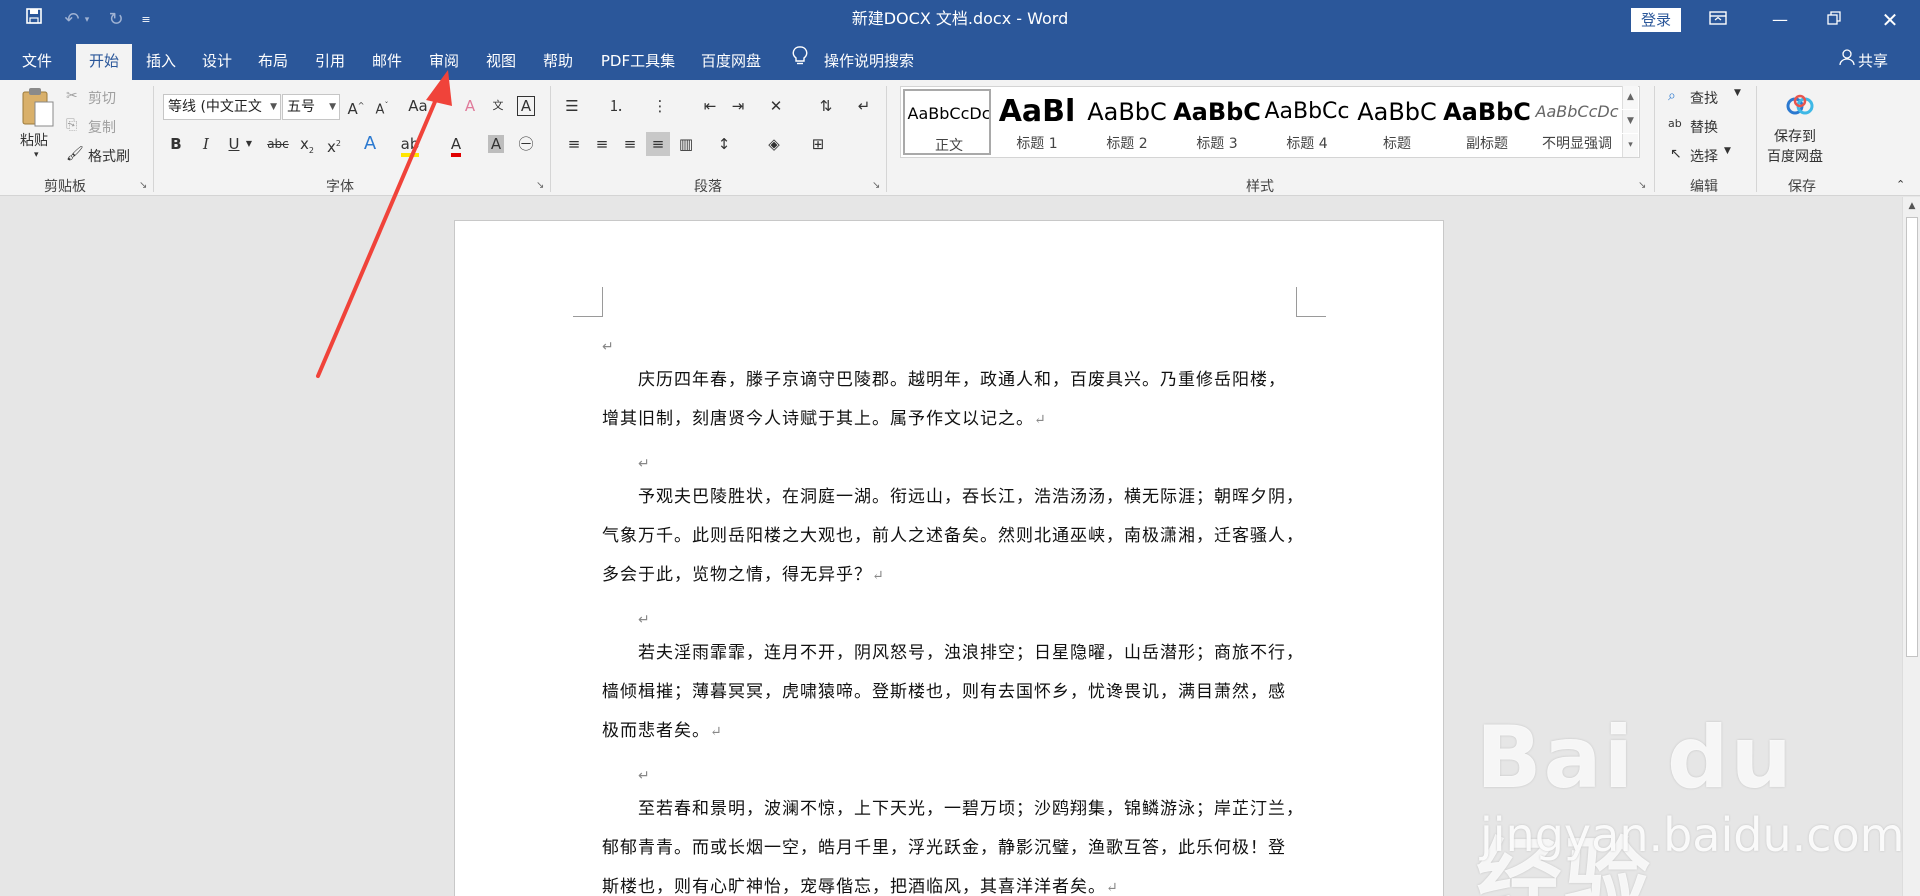  Describe the element at coordinates (410, 144) in the screenshot. I see `highlight-icon: ab` at that location.